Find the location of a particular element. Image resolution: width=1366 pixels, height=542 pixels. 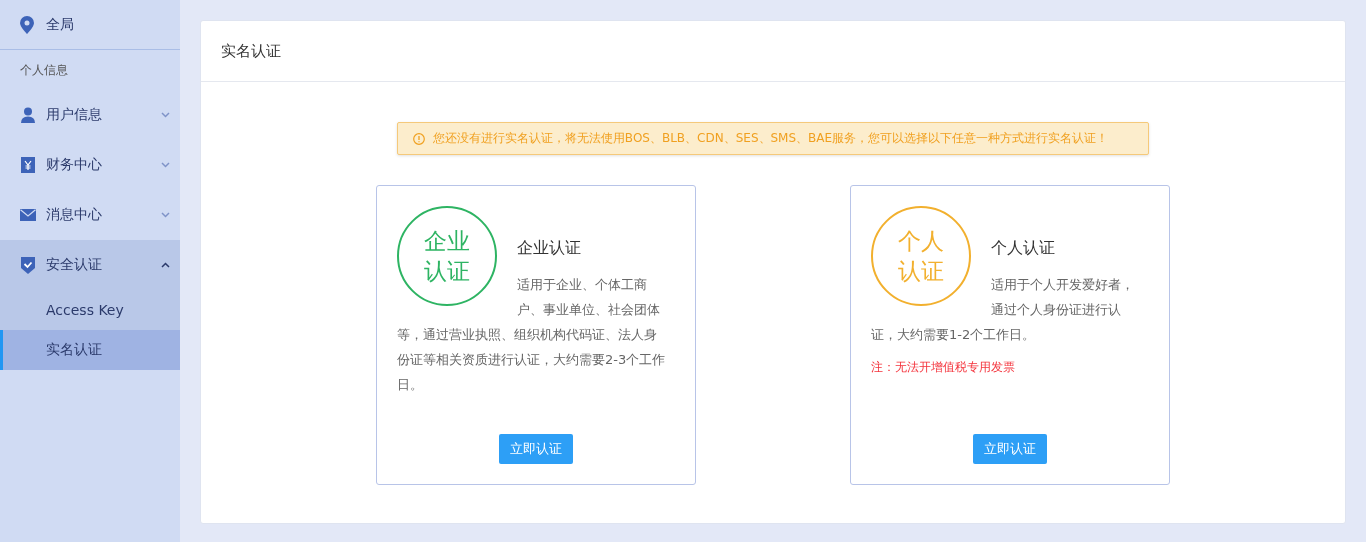

card-title: 个人认证 is located at coordinates (1023, 247).